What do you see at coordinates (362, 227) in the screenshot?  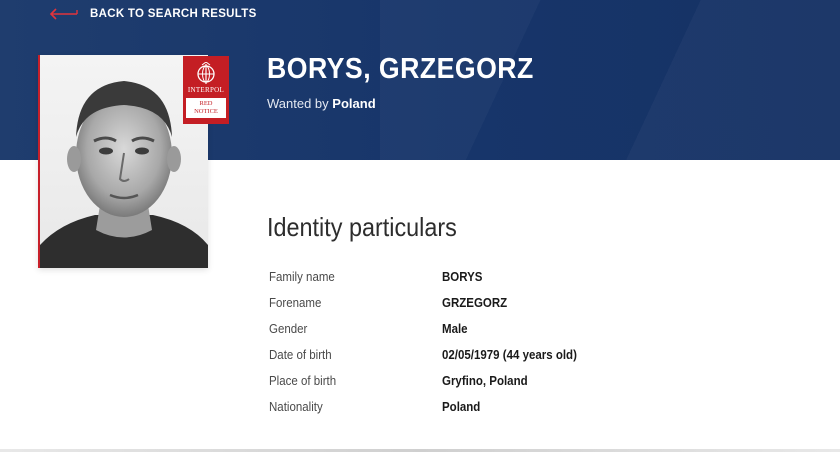 I see `identity-particulars-heading: Identity particulars` at bounding box center [362, 227].